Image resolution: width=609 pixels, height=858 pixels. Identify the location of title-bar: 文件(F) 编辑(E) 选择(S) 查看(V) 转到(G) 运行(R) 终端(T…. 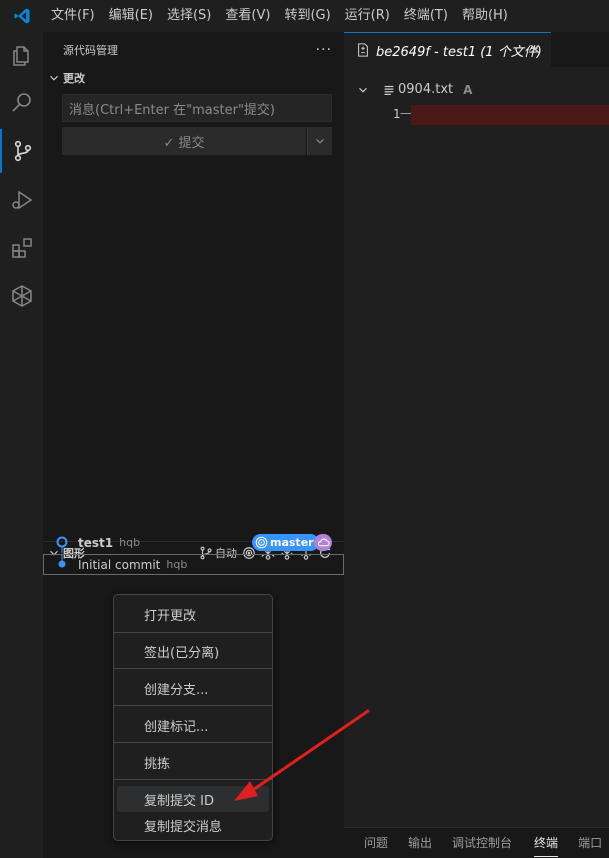
(304, 16).